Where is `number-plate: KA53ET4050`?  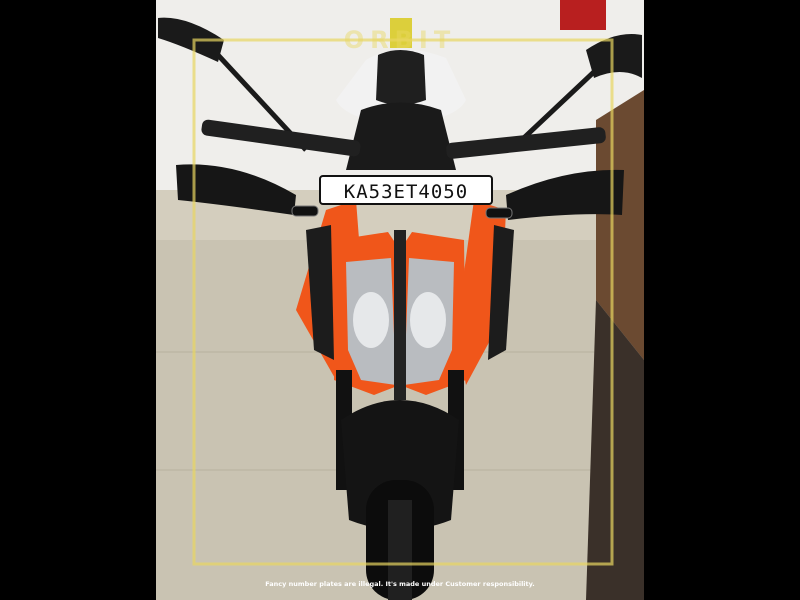
number-plate: KA53ET4050 is located at coordinates (406, 190).